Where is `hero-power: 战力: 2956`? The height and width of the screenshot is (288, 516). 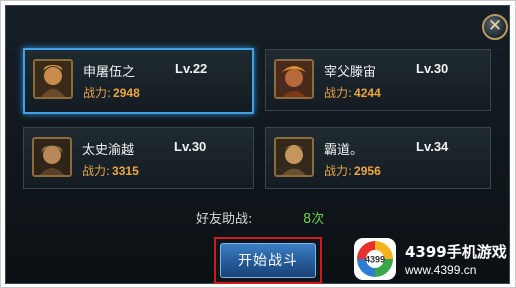
hero-power: 战力: 2956 is located at coordinates (352, 170).